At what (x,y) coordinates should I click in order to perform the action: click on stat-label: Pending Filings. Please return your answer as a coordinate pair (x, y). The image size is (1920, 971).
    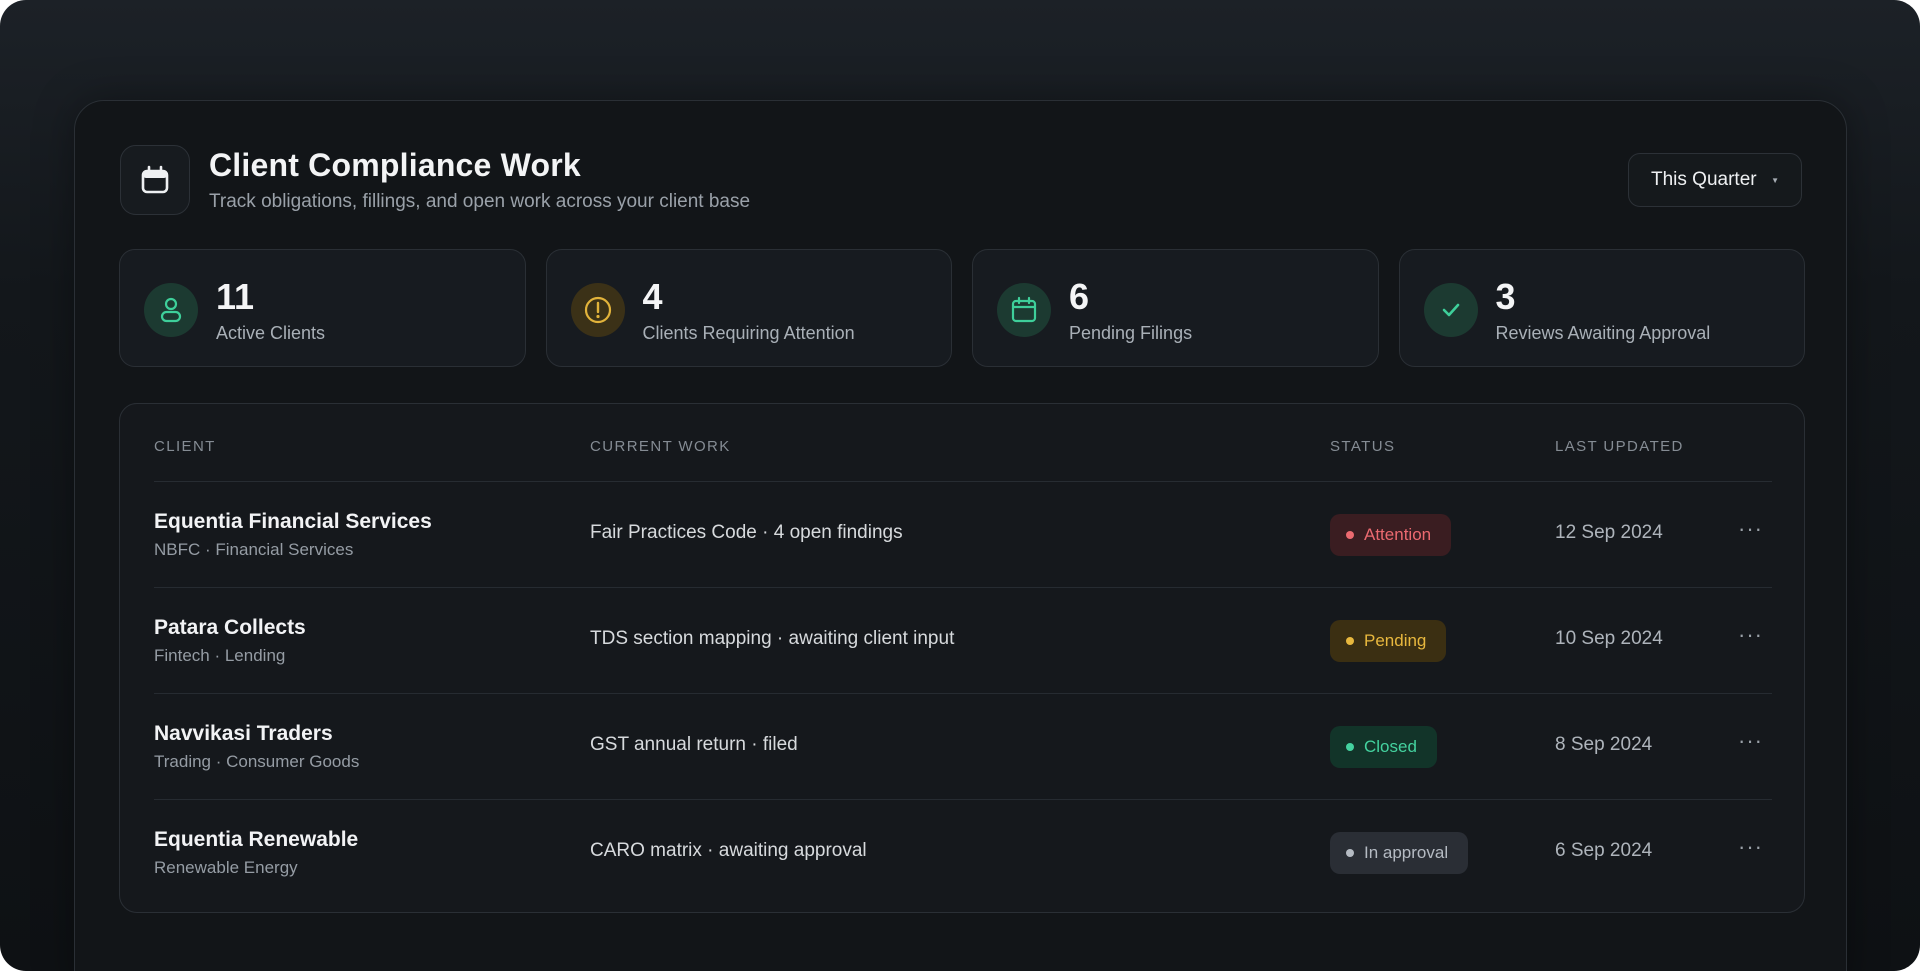
    Looking at the image, I should click on (1131, 333).